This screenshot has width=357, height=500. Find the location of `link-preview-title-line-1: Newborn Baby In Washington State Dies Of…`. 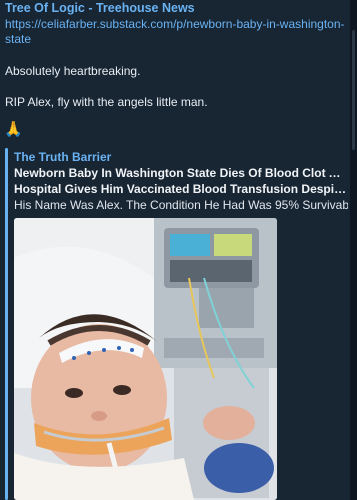

link-preview-title-line-1: Newborn Baby In Washington State Dies Of… is located at coordinates (181, 173).